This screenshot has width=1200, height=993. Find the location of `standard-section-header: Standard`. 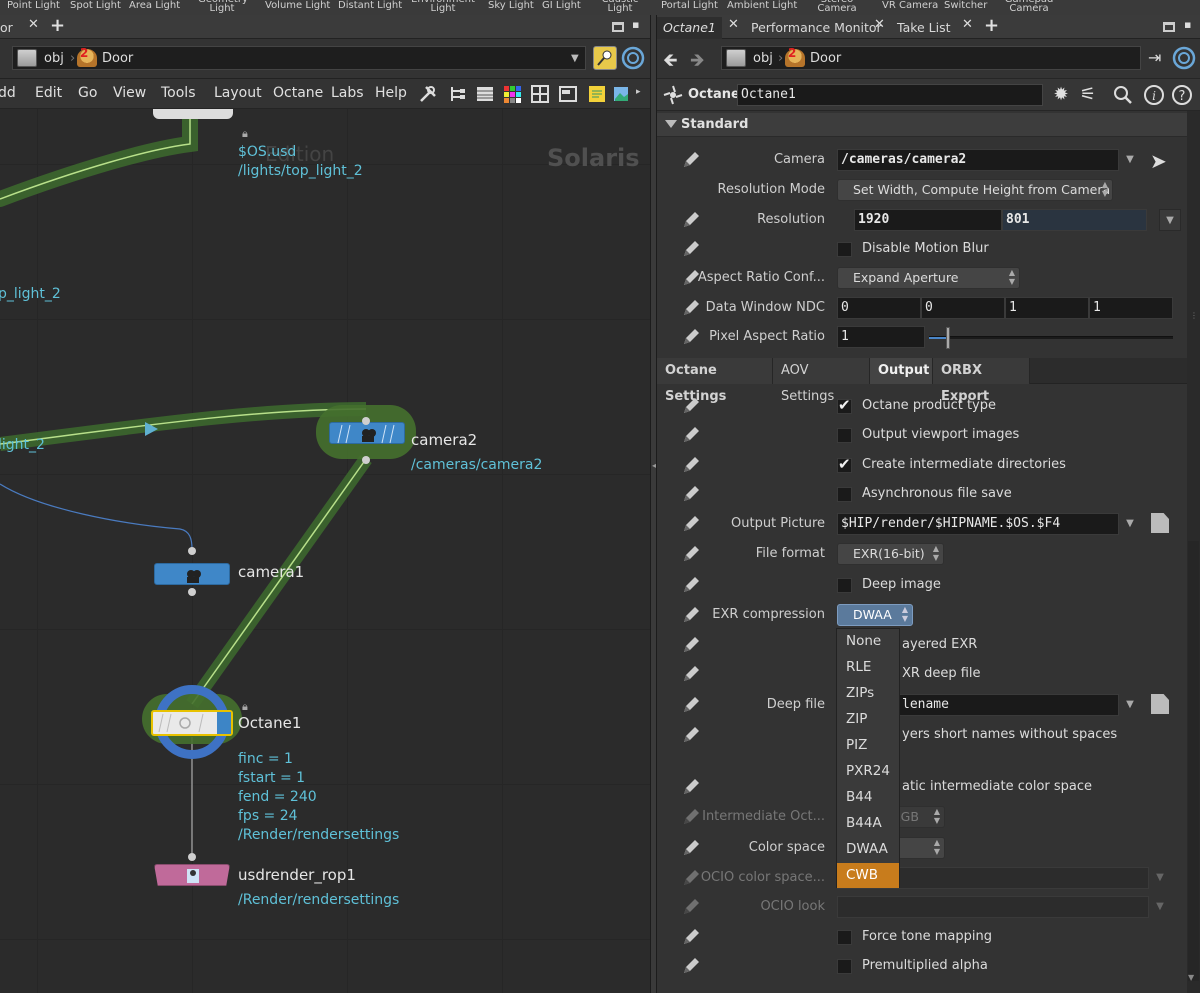

standard-section-header: Standard is located at coordinates (922, 125).